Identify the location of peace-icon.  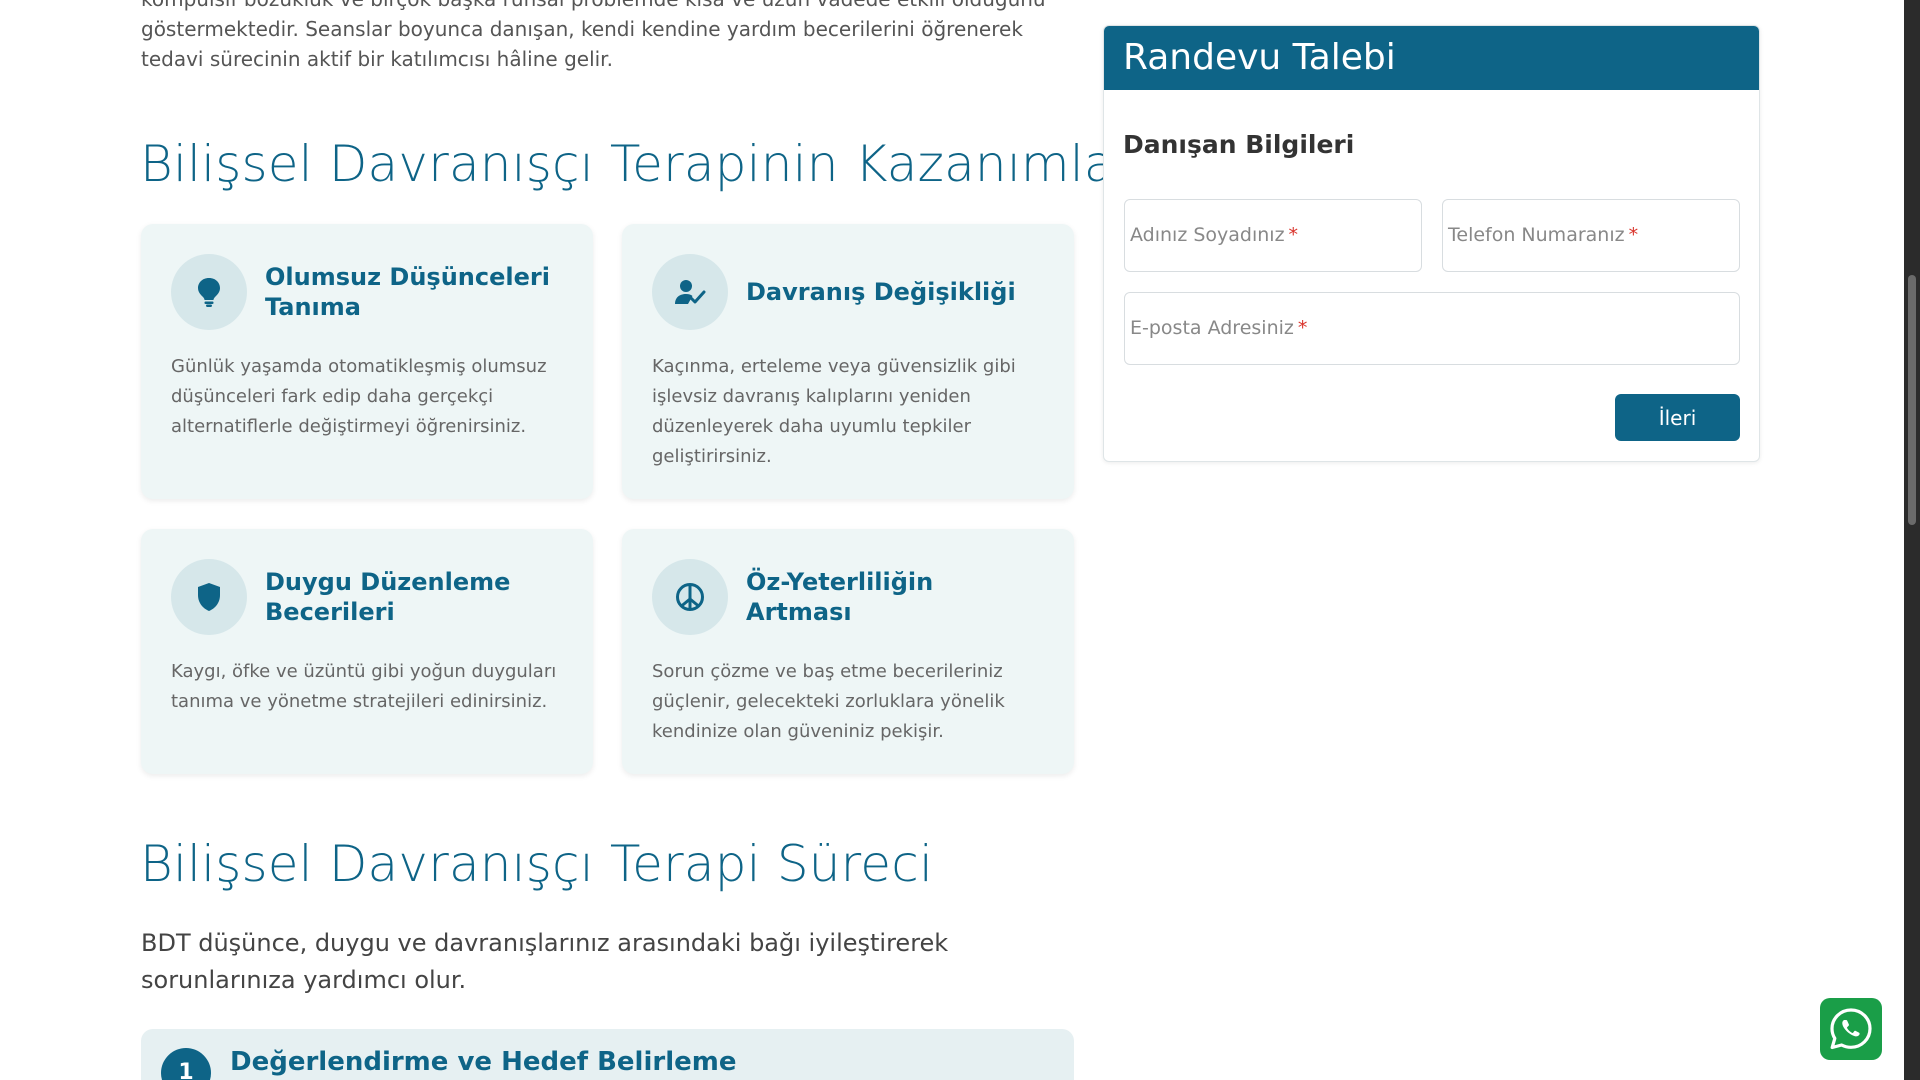
(690, 597).